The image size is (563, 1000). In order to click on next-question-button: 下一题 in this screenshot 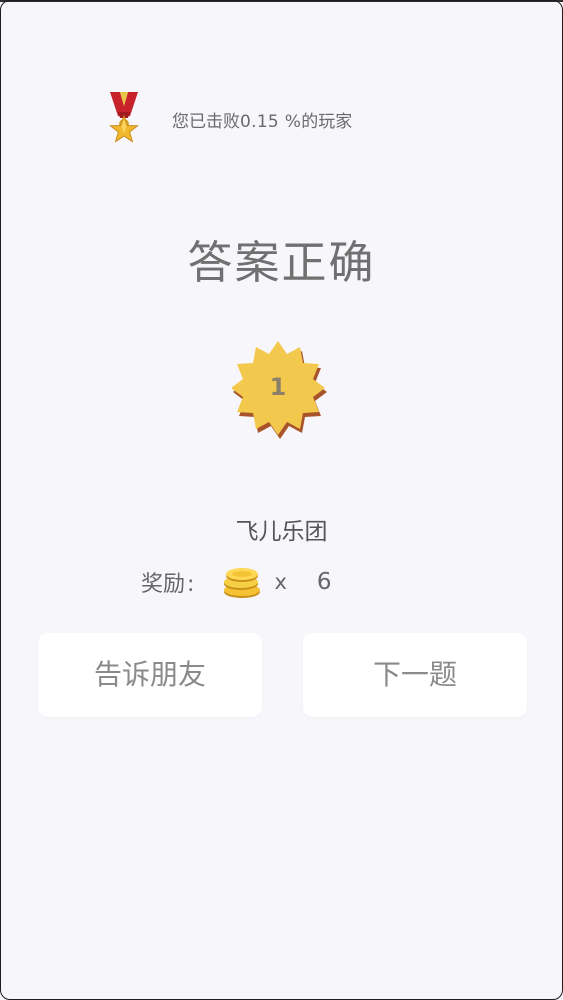, I will do `click(415, 675)`.